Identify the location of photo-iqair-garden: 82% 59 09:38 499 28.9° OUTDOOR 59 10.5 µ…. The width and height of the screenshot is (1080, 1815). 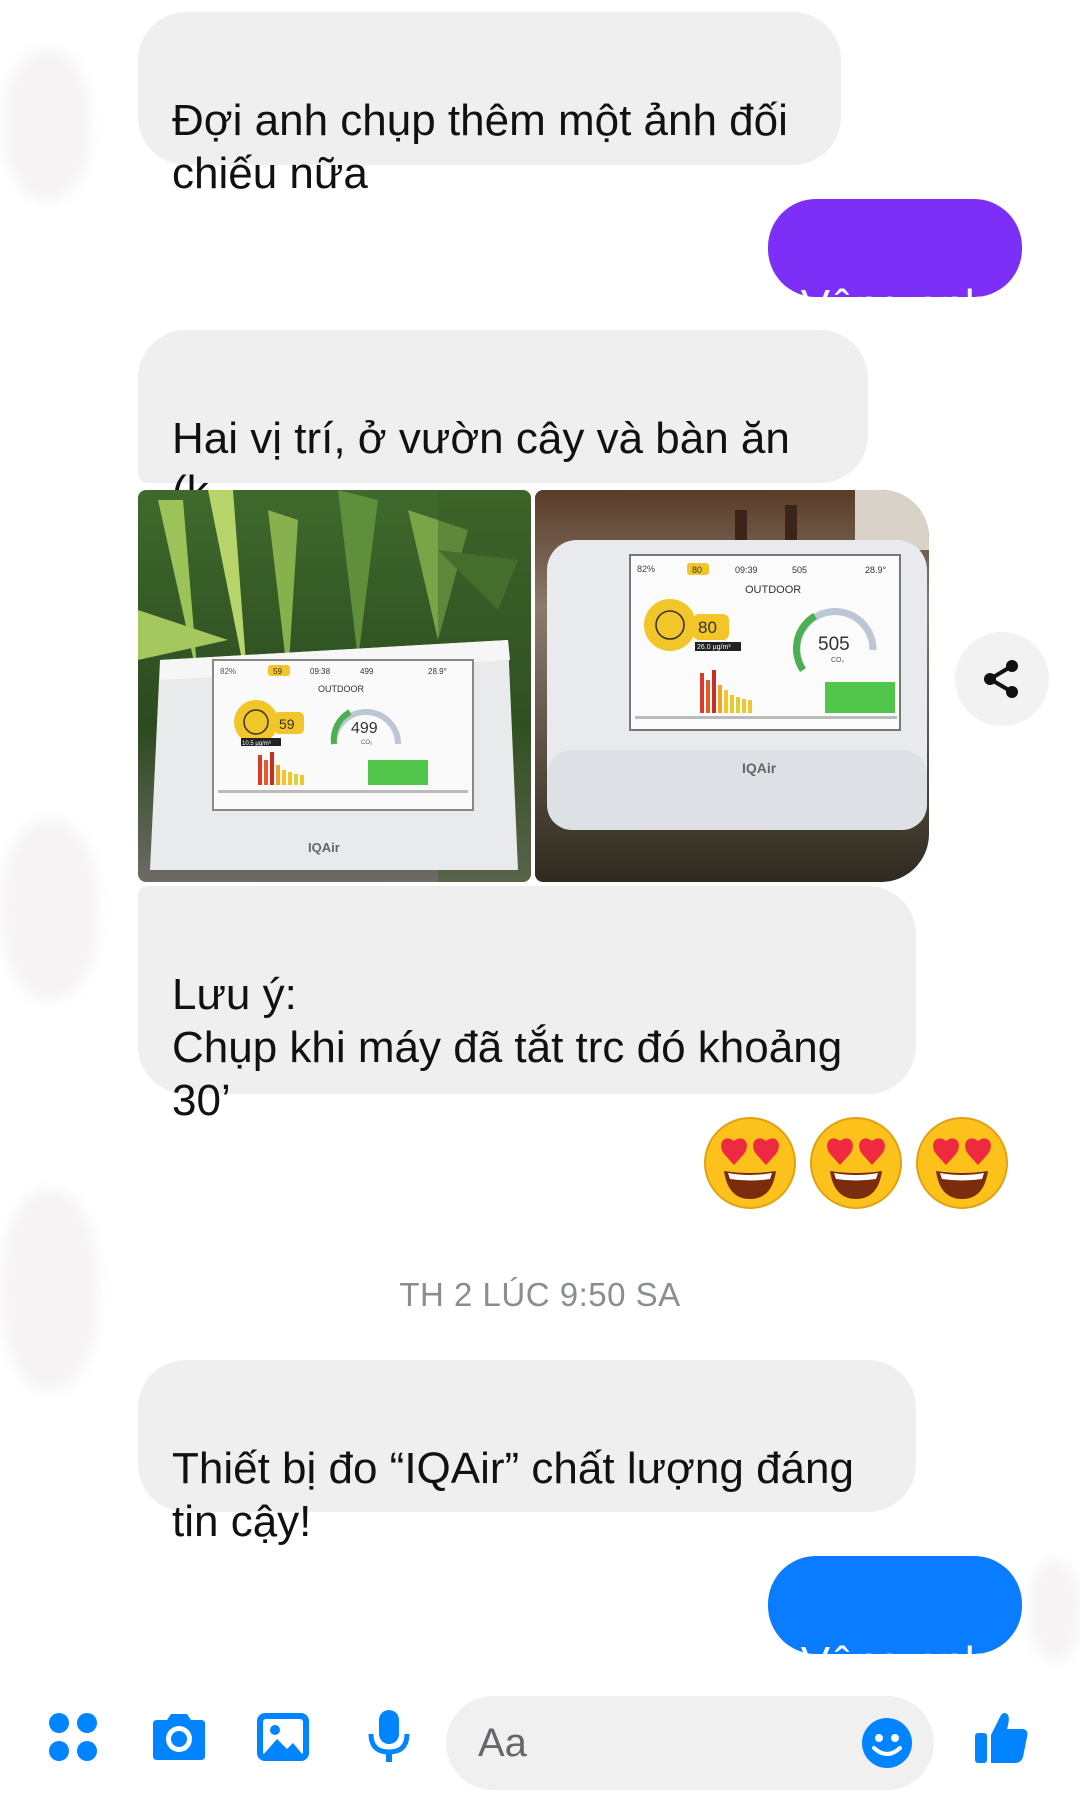
(334, 686).